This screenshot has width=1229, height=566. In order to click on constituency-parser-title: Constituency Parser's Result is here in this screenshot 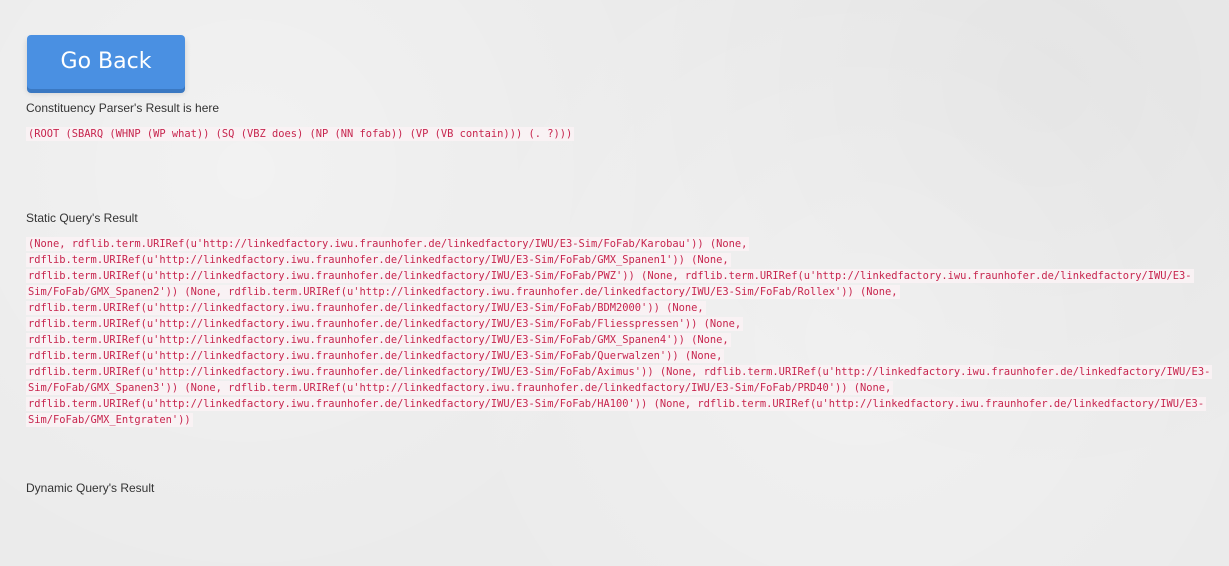, I will do `click(123, 108)`.